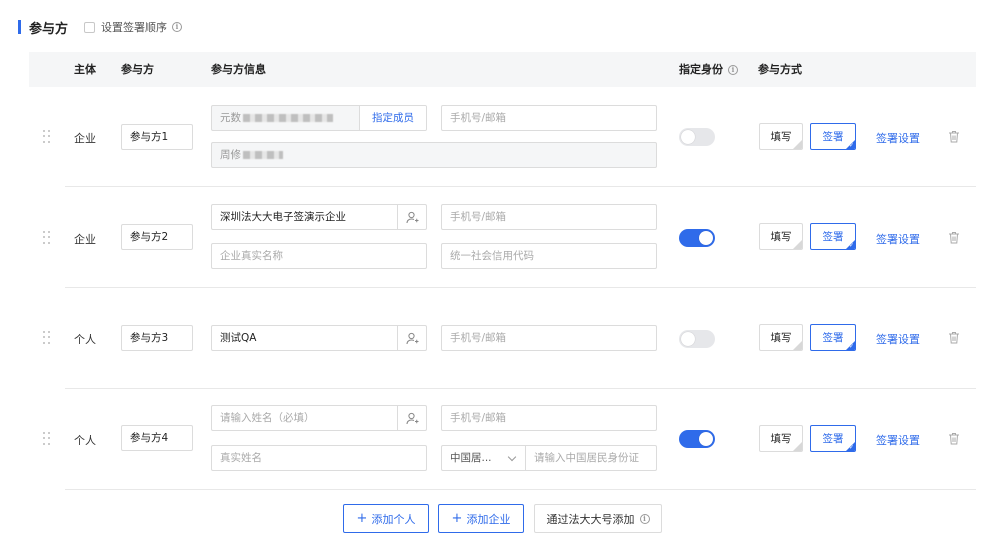 The height and width of the screenshot is (553, 991). I want to click on participant-name-input: 参与方1, so click(157, 137).